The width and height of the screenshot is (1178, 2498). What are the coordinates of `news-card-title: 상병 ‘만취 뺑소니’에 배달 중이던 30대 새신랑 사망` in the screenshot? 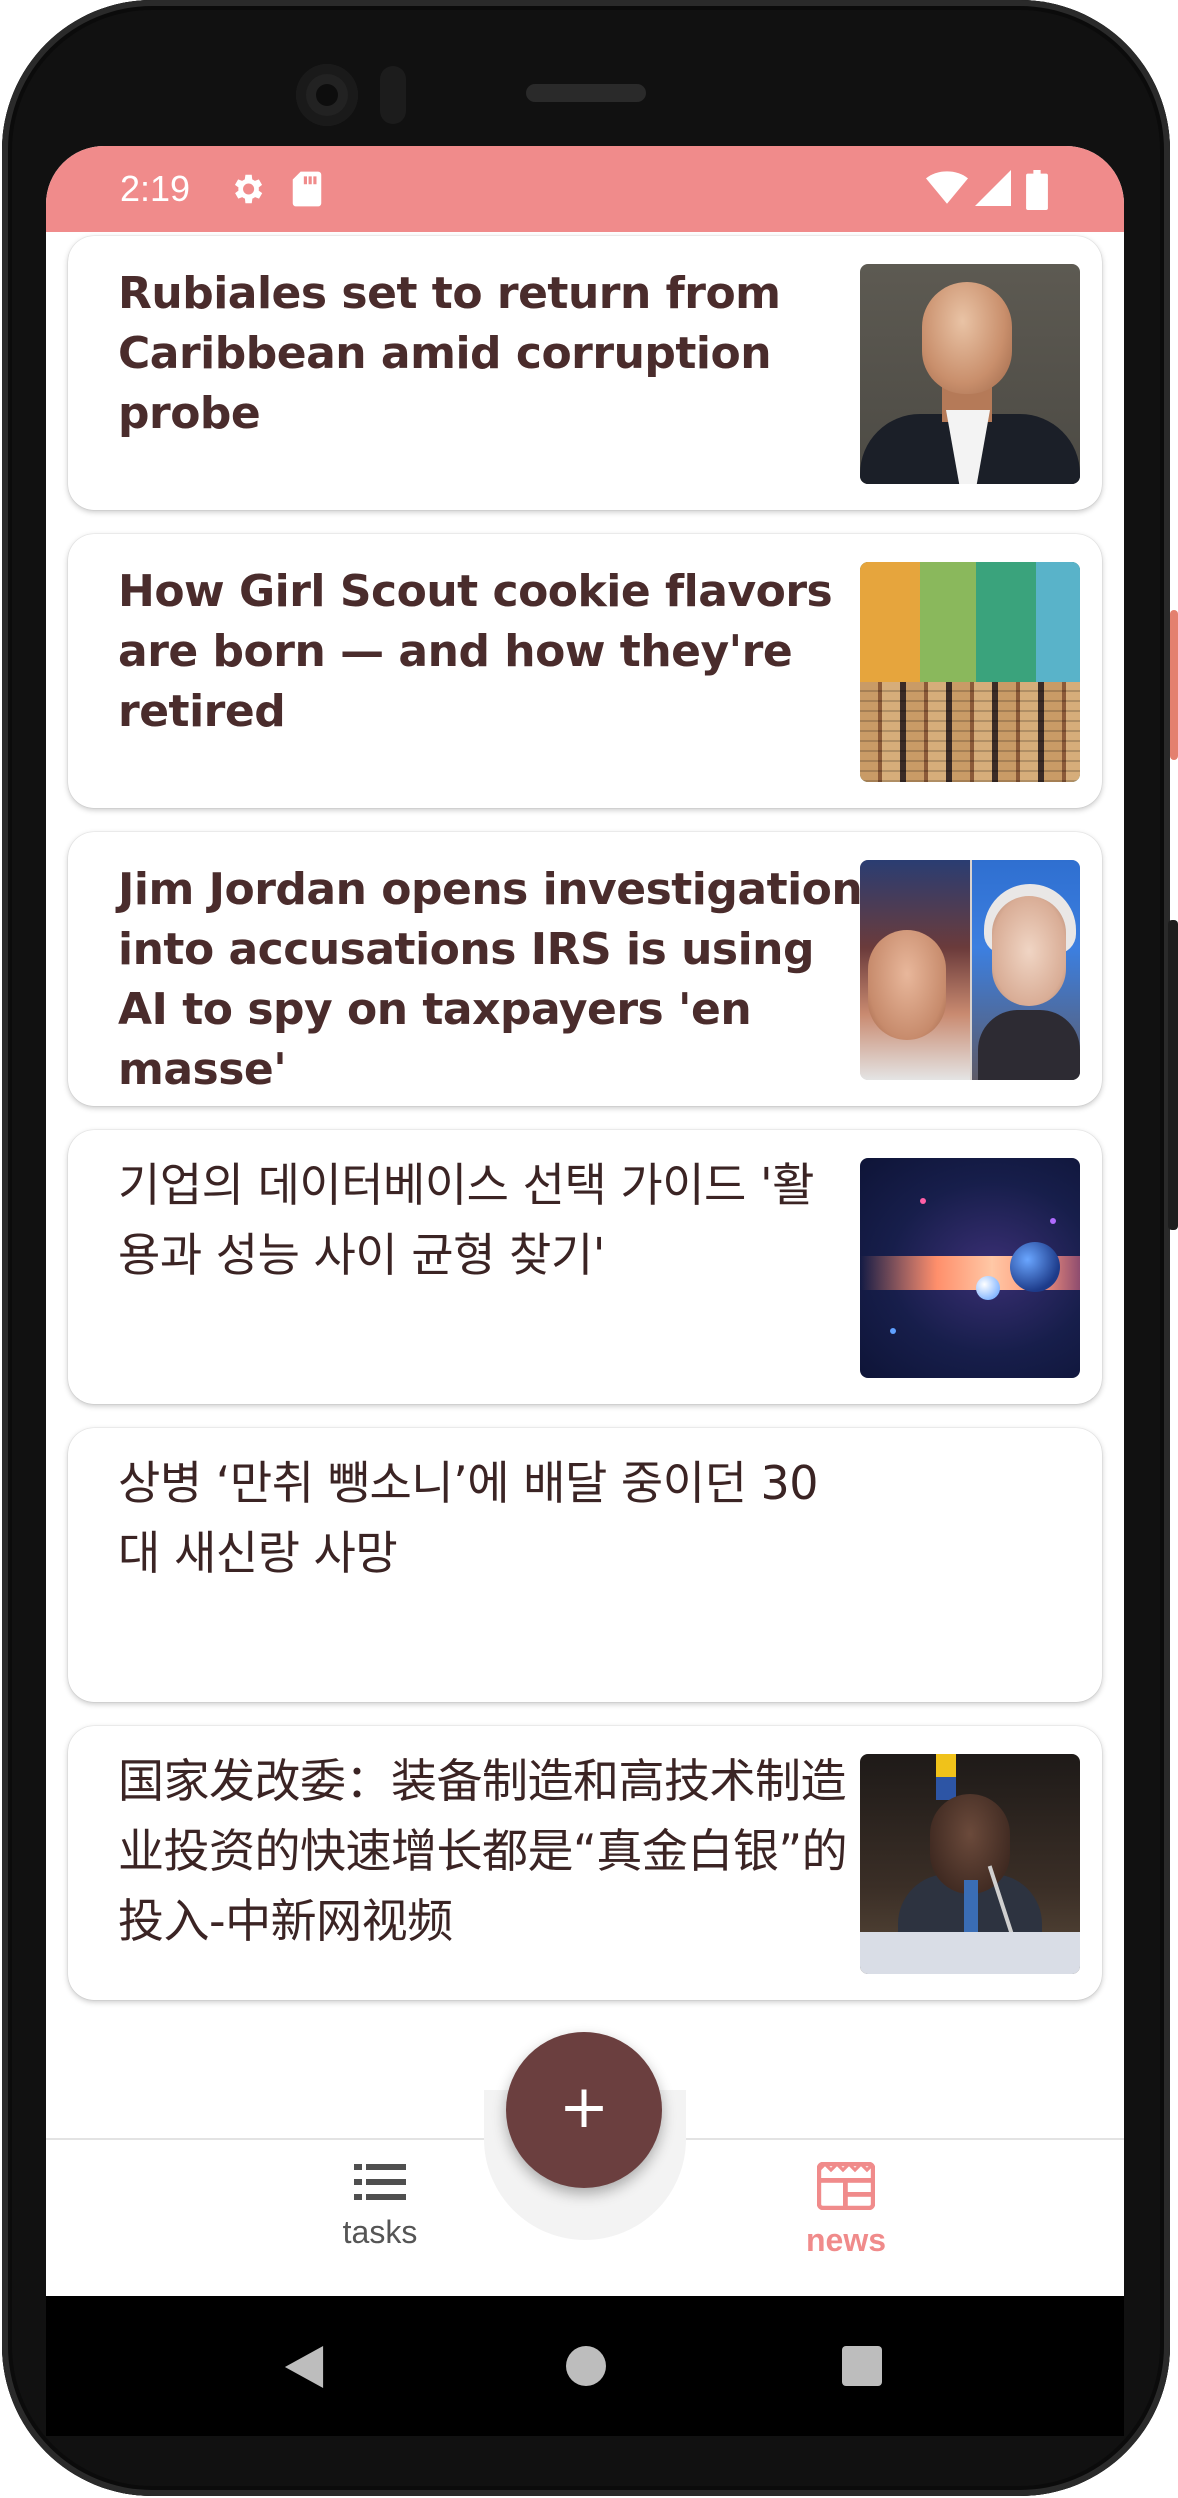 It's located at (468, 1518).